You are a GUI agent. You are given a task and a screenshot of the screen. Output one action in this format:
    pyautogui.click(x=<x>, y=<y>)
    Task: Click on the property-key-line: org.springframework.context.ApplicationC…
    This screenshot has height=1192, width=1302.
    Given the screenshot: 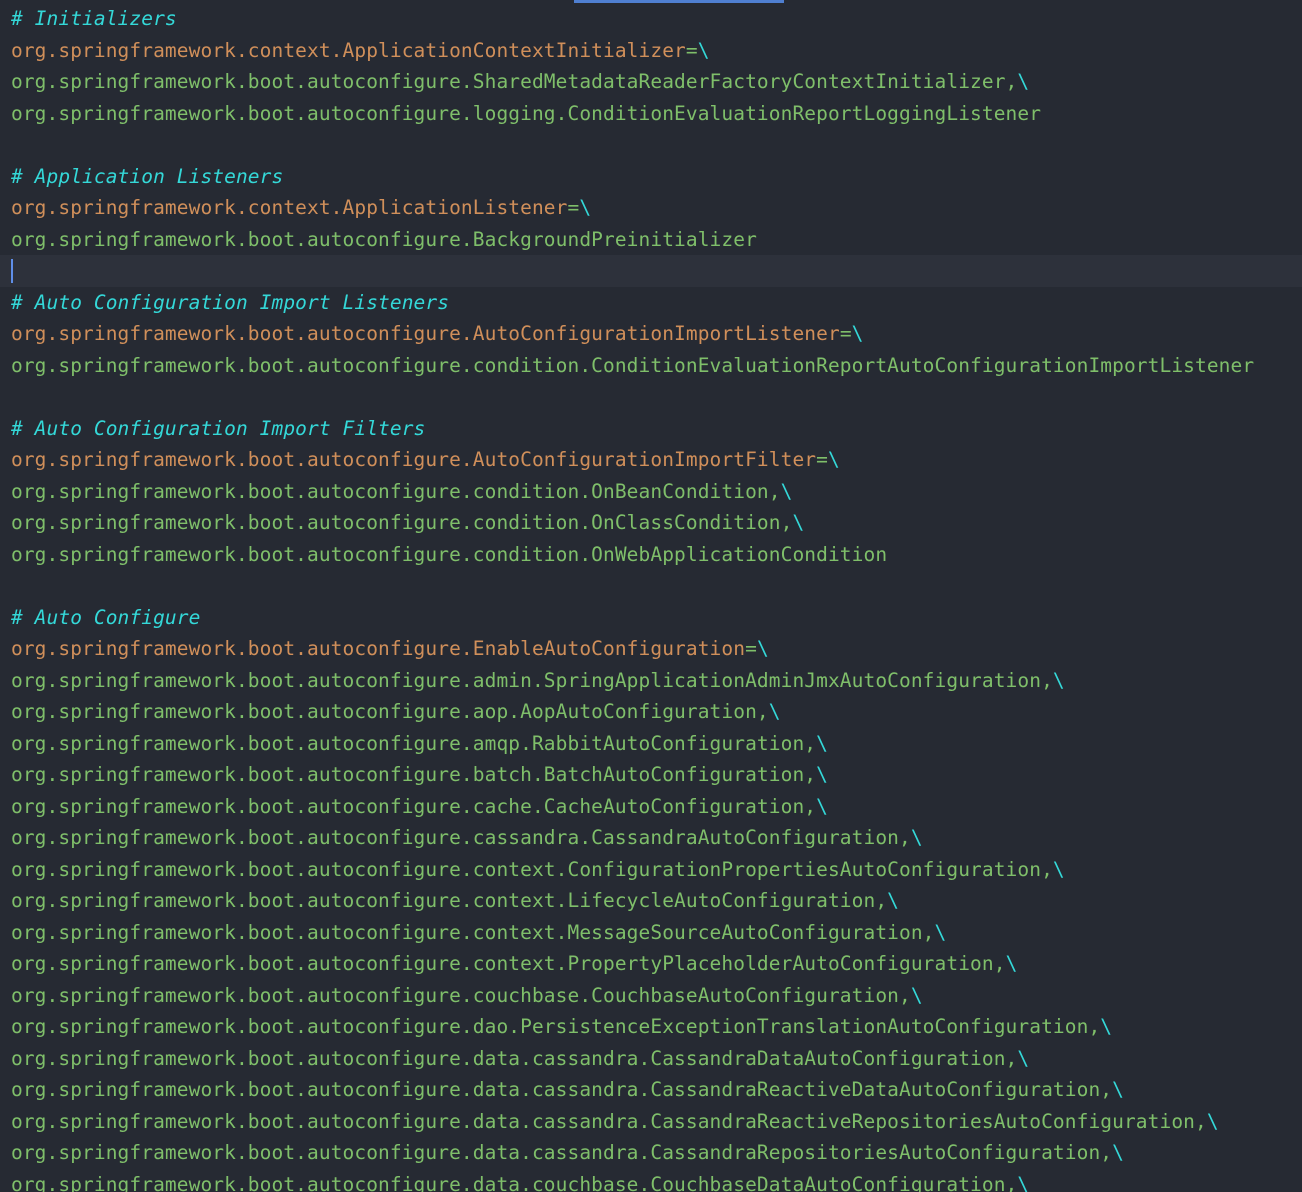 What is the action you would take?
    pyautogui.click(x=651, y=51)
    